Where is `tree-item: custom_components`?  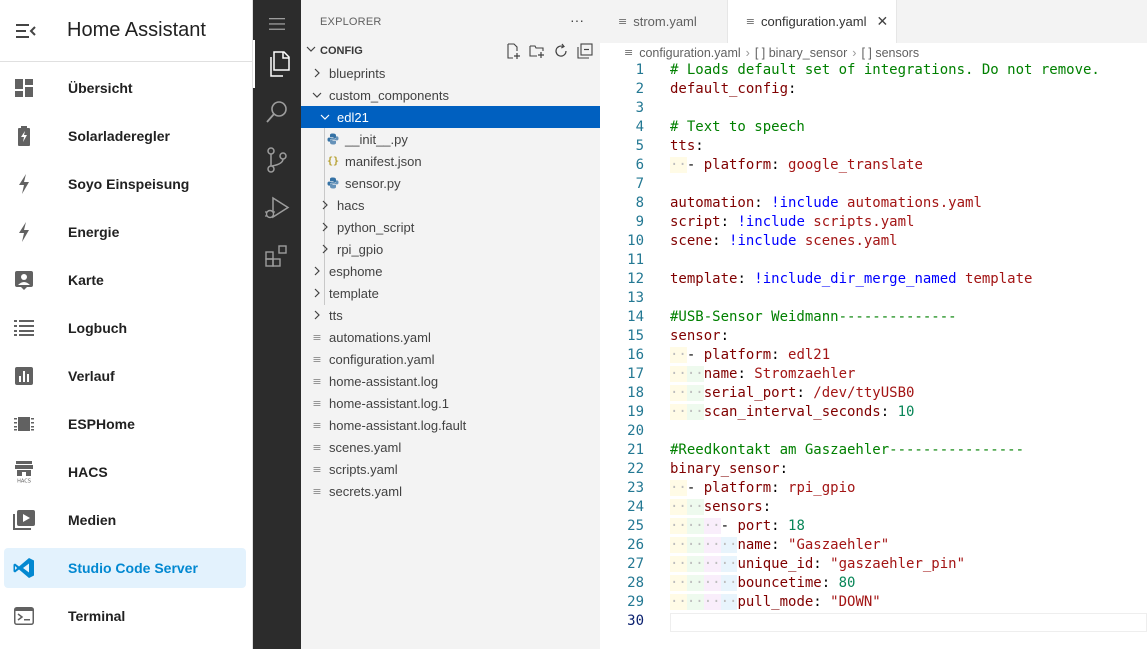
tree-item: custom_components is located at coordinates (450, 95).